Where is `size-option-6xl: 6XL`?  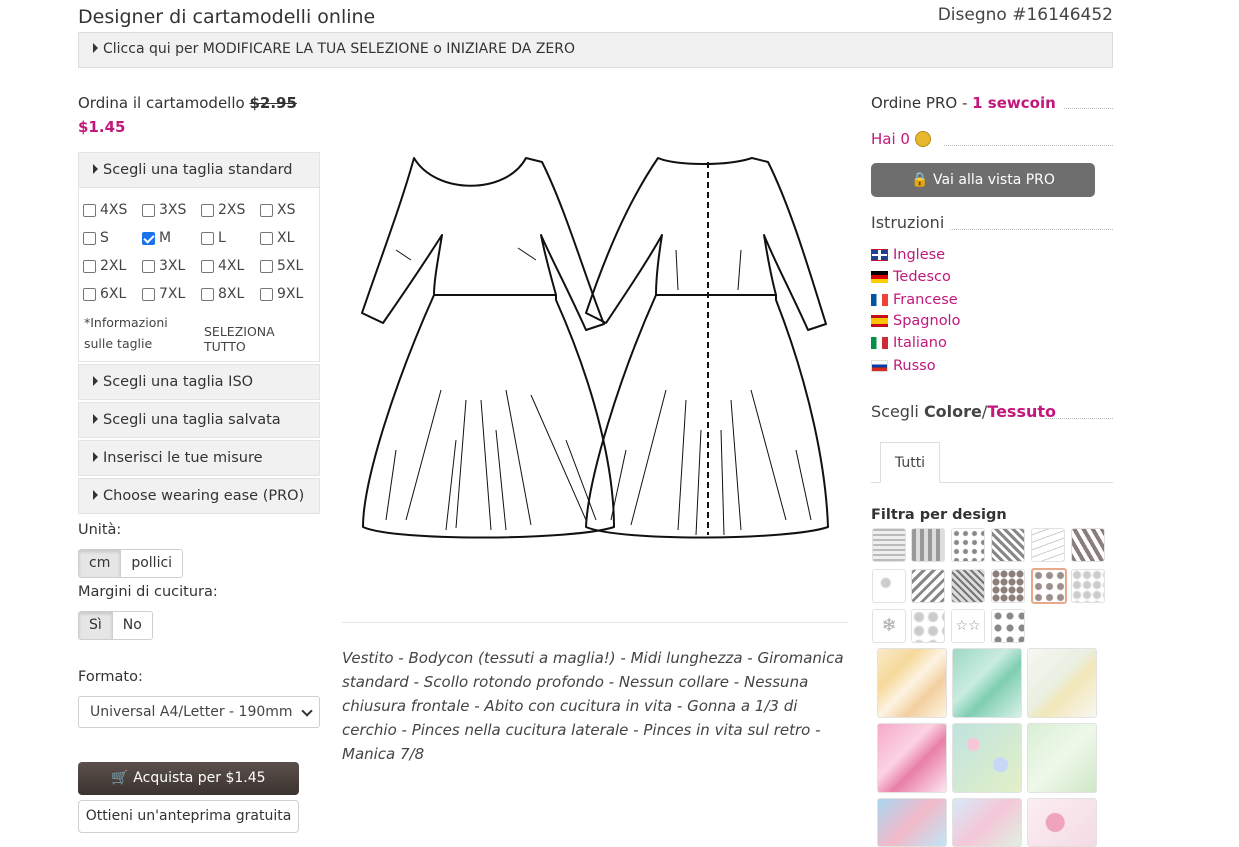
size-option-6xl: 6XL is located at coordinates (112, 294).